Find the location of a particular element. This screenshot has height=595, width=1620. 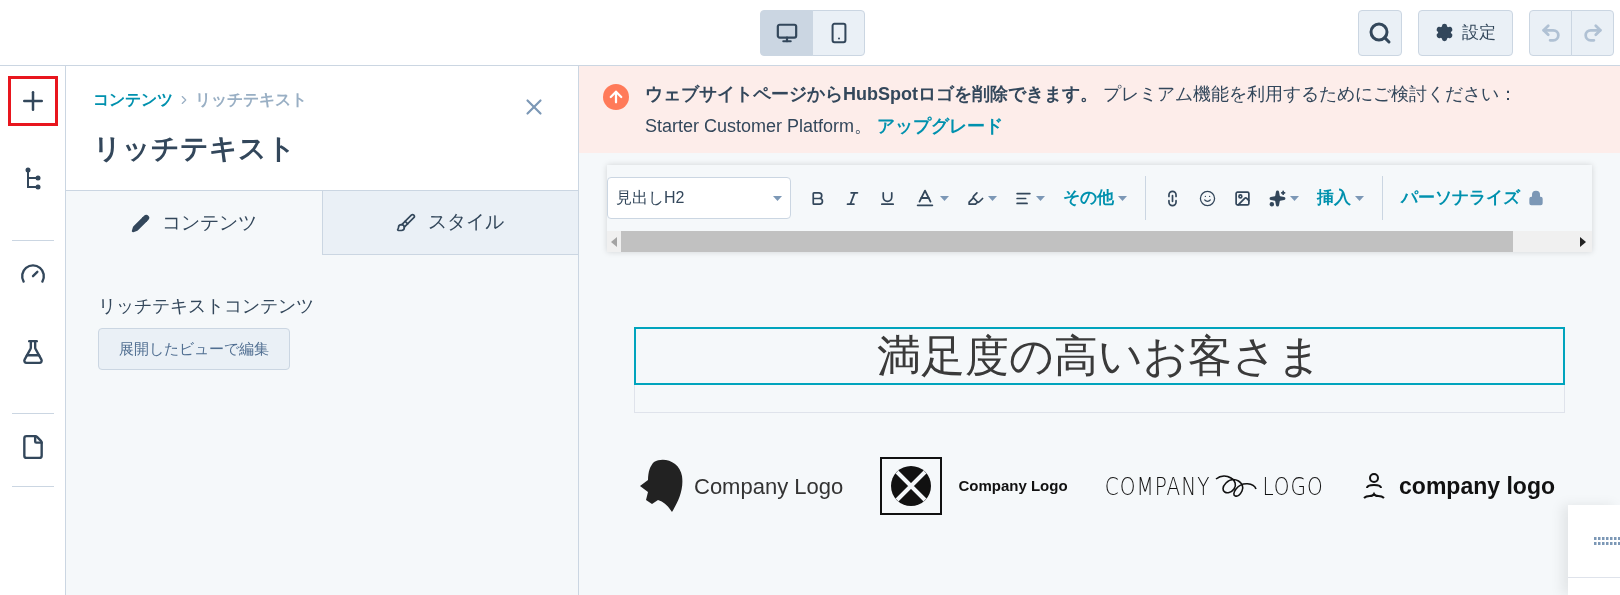

tree-icon is located at coordinates (32, 179).